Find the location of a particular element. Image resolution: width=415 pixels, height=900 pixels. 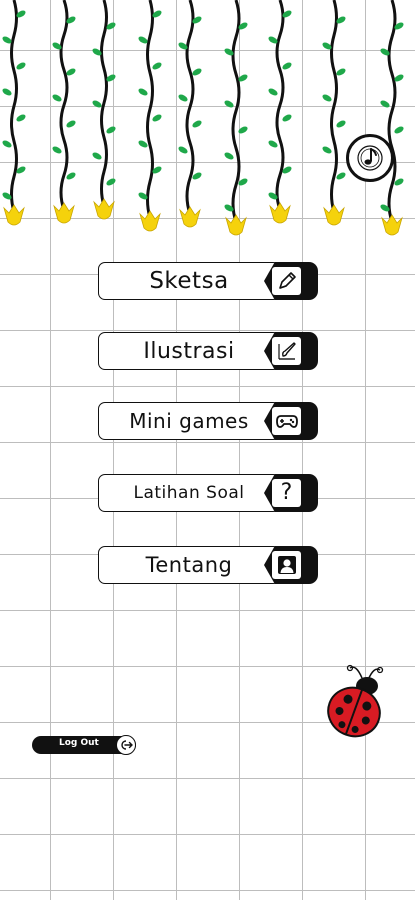

menu-button-mini-games: Mini games is located at coordinates (208, 421).